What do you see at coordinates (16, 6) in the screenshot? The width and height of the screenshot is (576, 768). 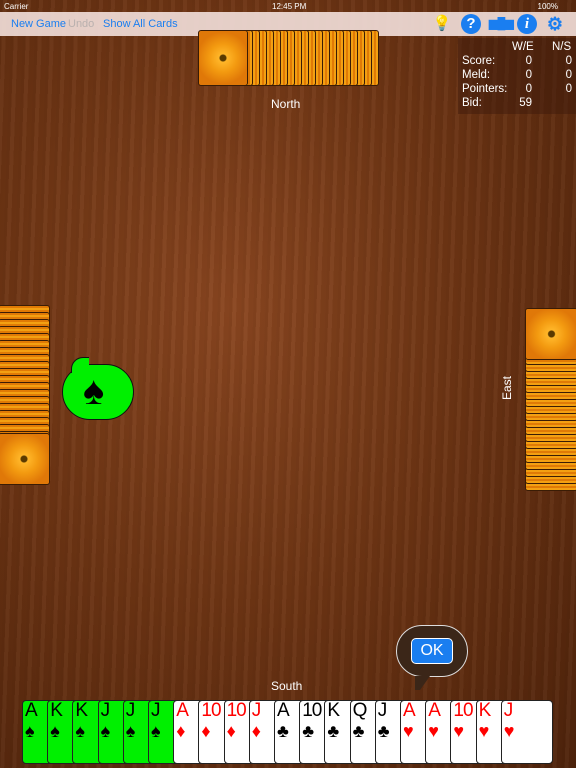 I see `carrier: Carrier` at bounding box center [16, 6].